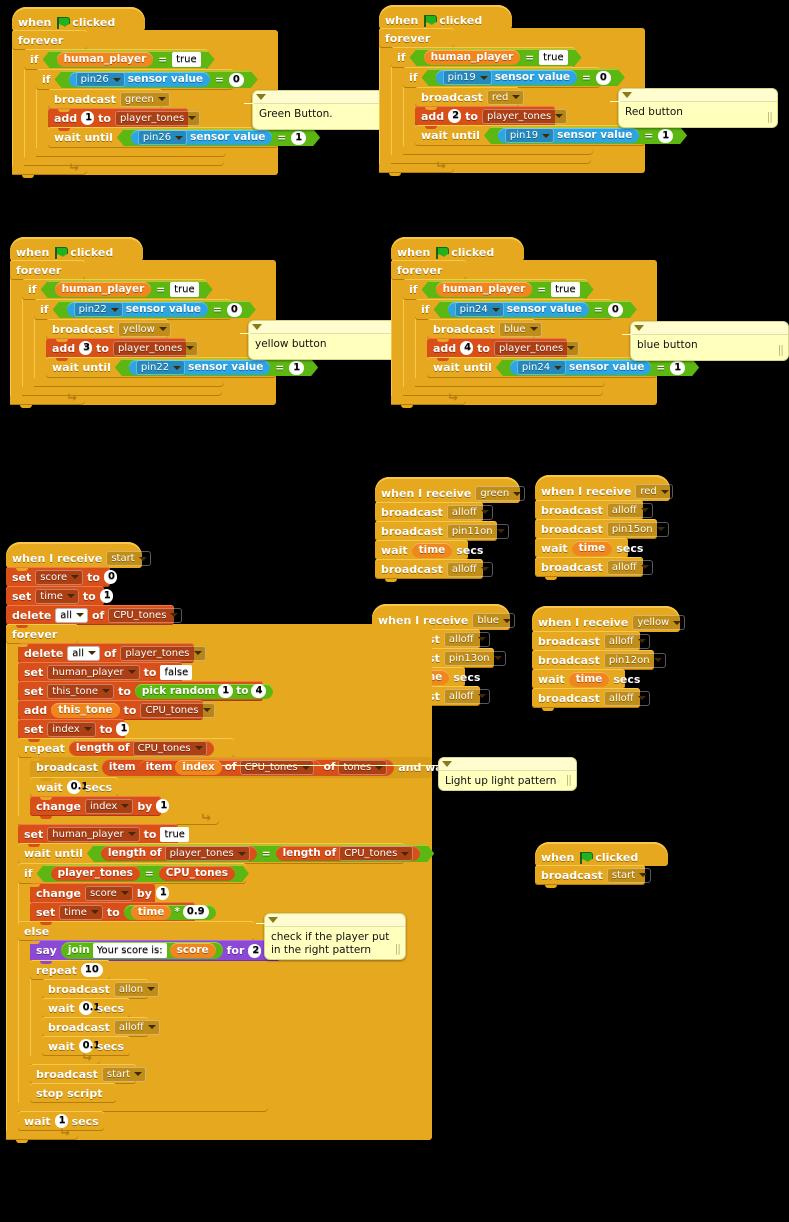 The width and height of the screenshot is (789, 1222). I want to click on sensor-value-reporter: pin22 sensor value, so click(137, 309).